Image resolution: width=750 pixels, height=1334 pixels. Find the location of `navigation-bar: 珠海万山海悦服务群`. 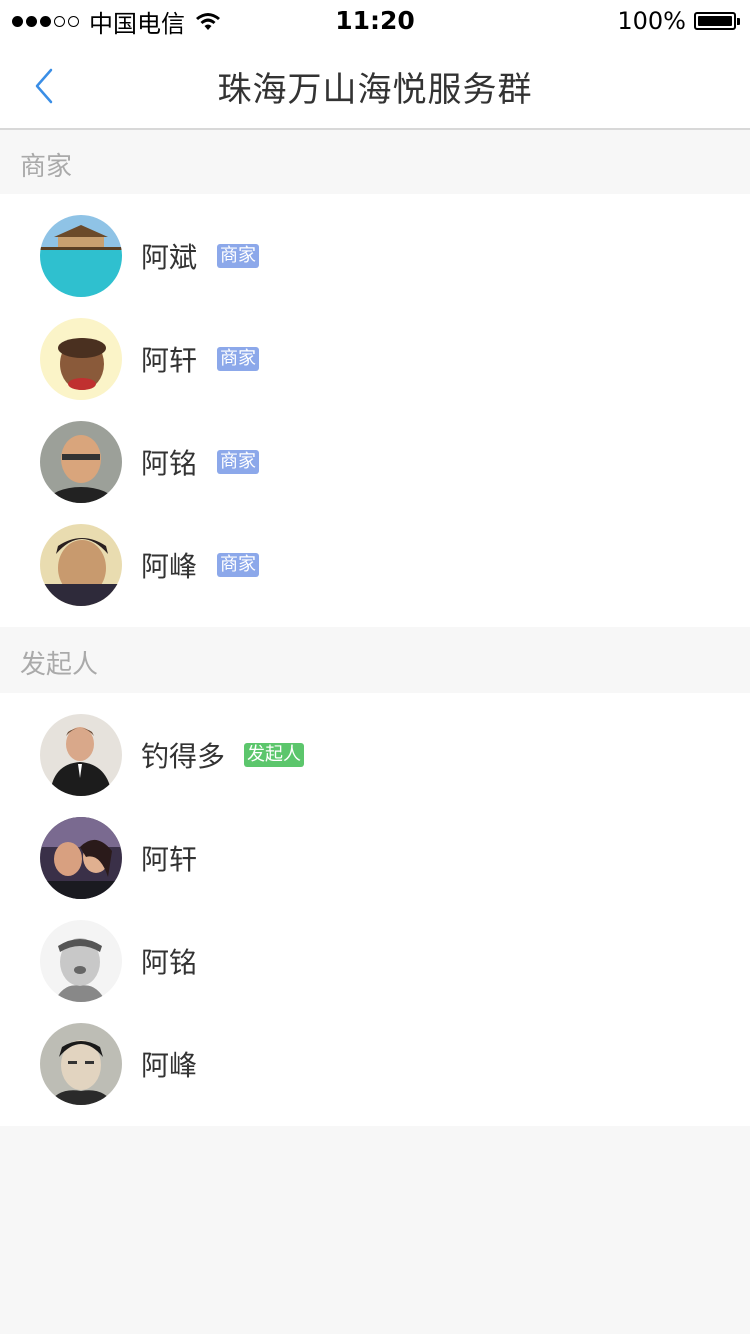

navigation-bar: 珠海万山海悦服务群 is located at coordinates (375, 86).